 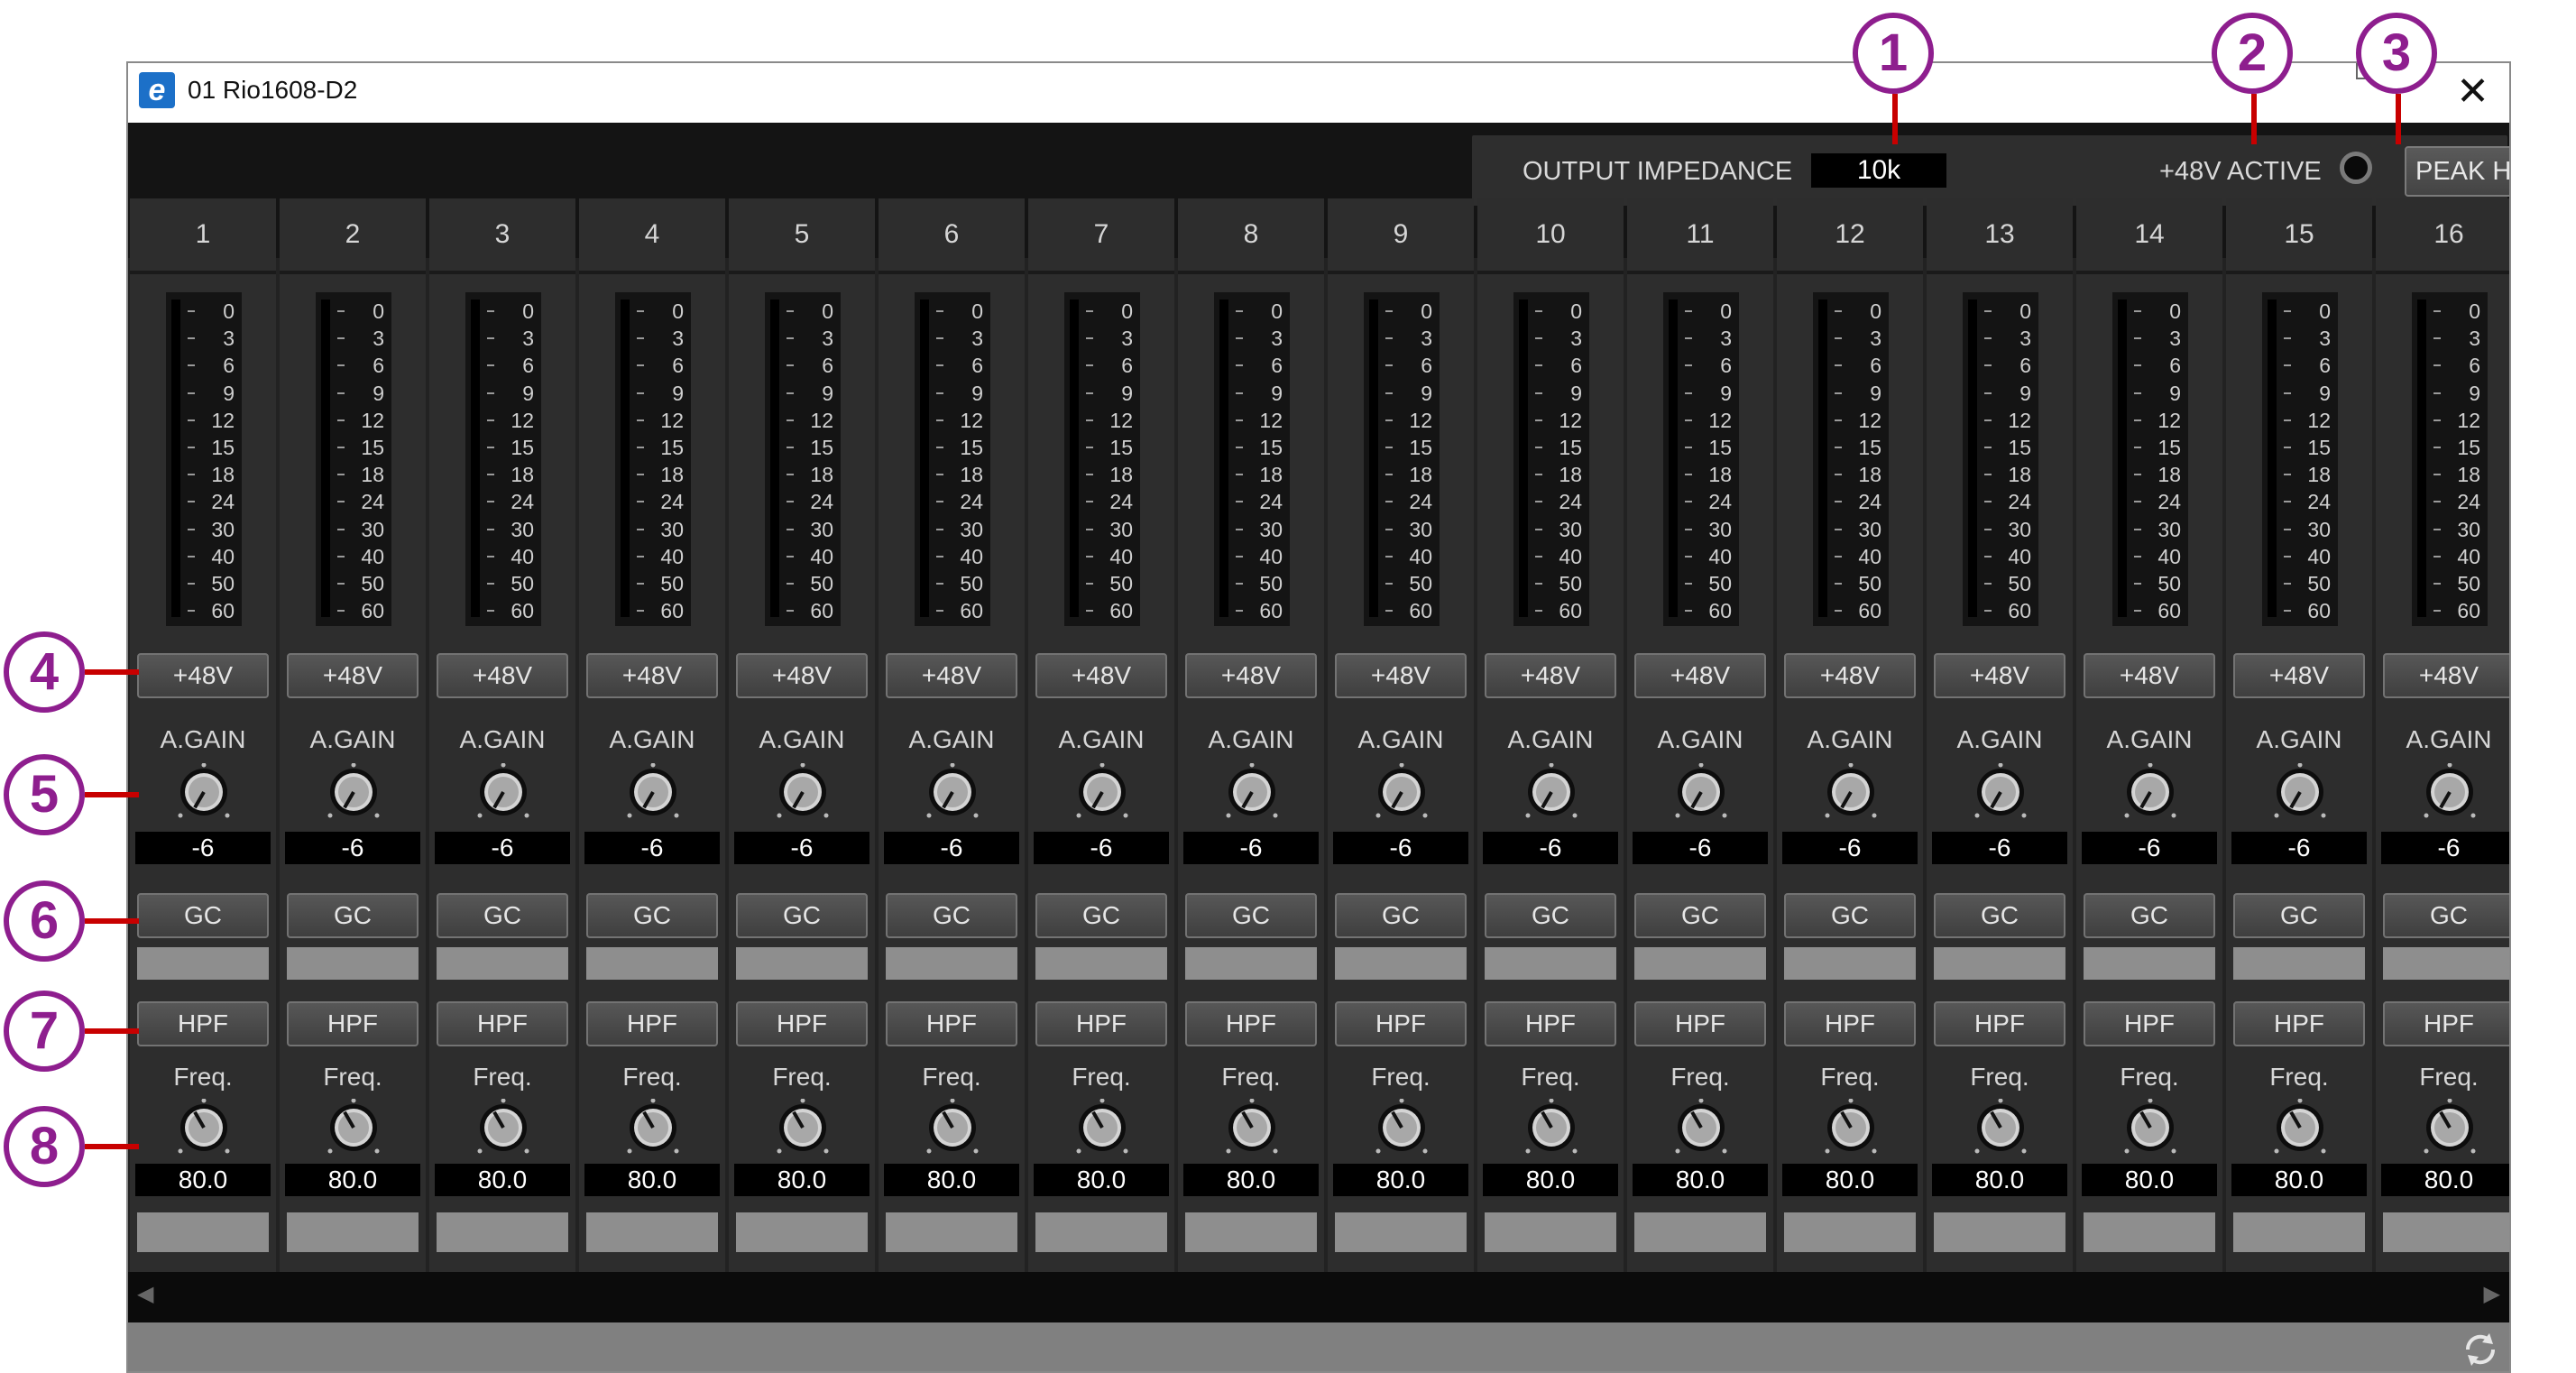 What do you see at coordinates (157, 90) in the screenshot?
I see `app-logo-icon: e` at bounding box center [157, 90].